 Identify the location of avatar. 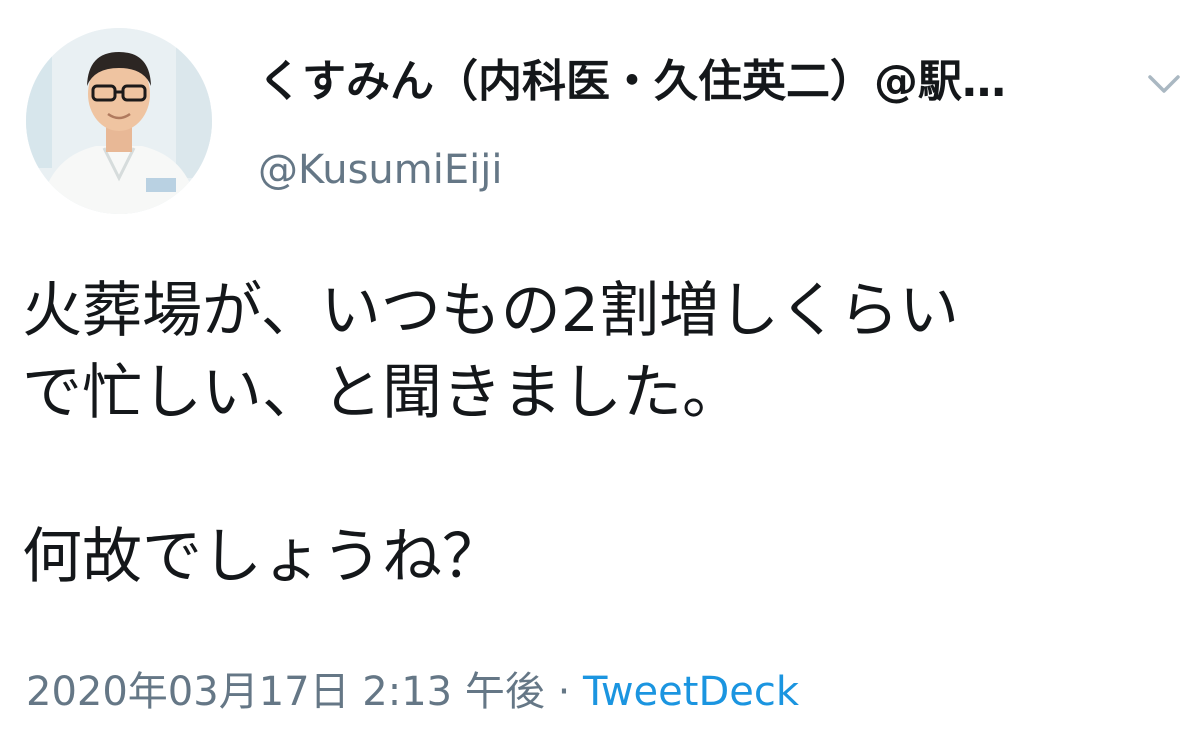
(119, 121).